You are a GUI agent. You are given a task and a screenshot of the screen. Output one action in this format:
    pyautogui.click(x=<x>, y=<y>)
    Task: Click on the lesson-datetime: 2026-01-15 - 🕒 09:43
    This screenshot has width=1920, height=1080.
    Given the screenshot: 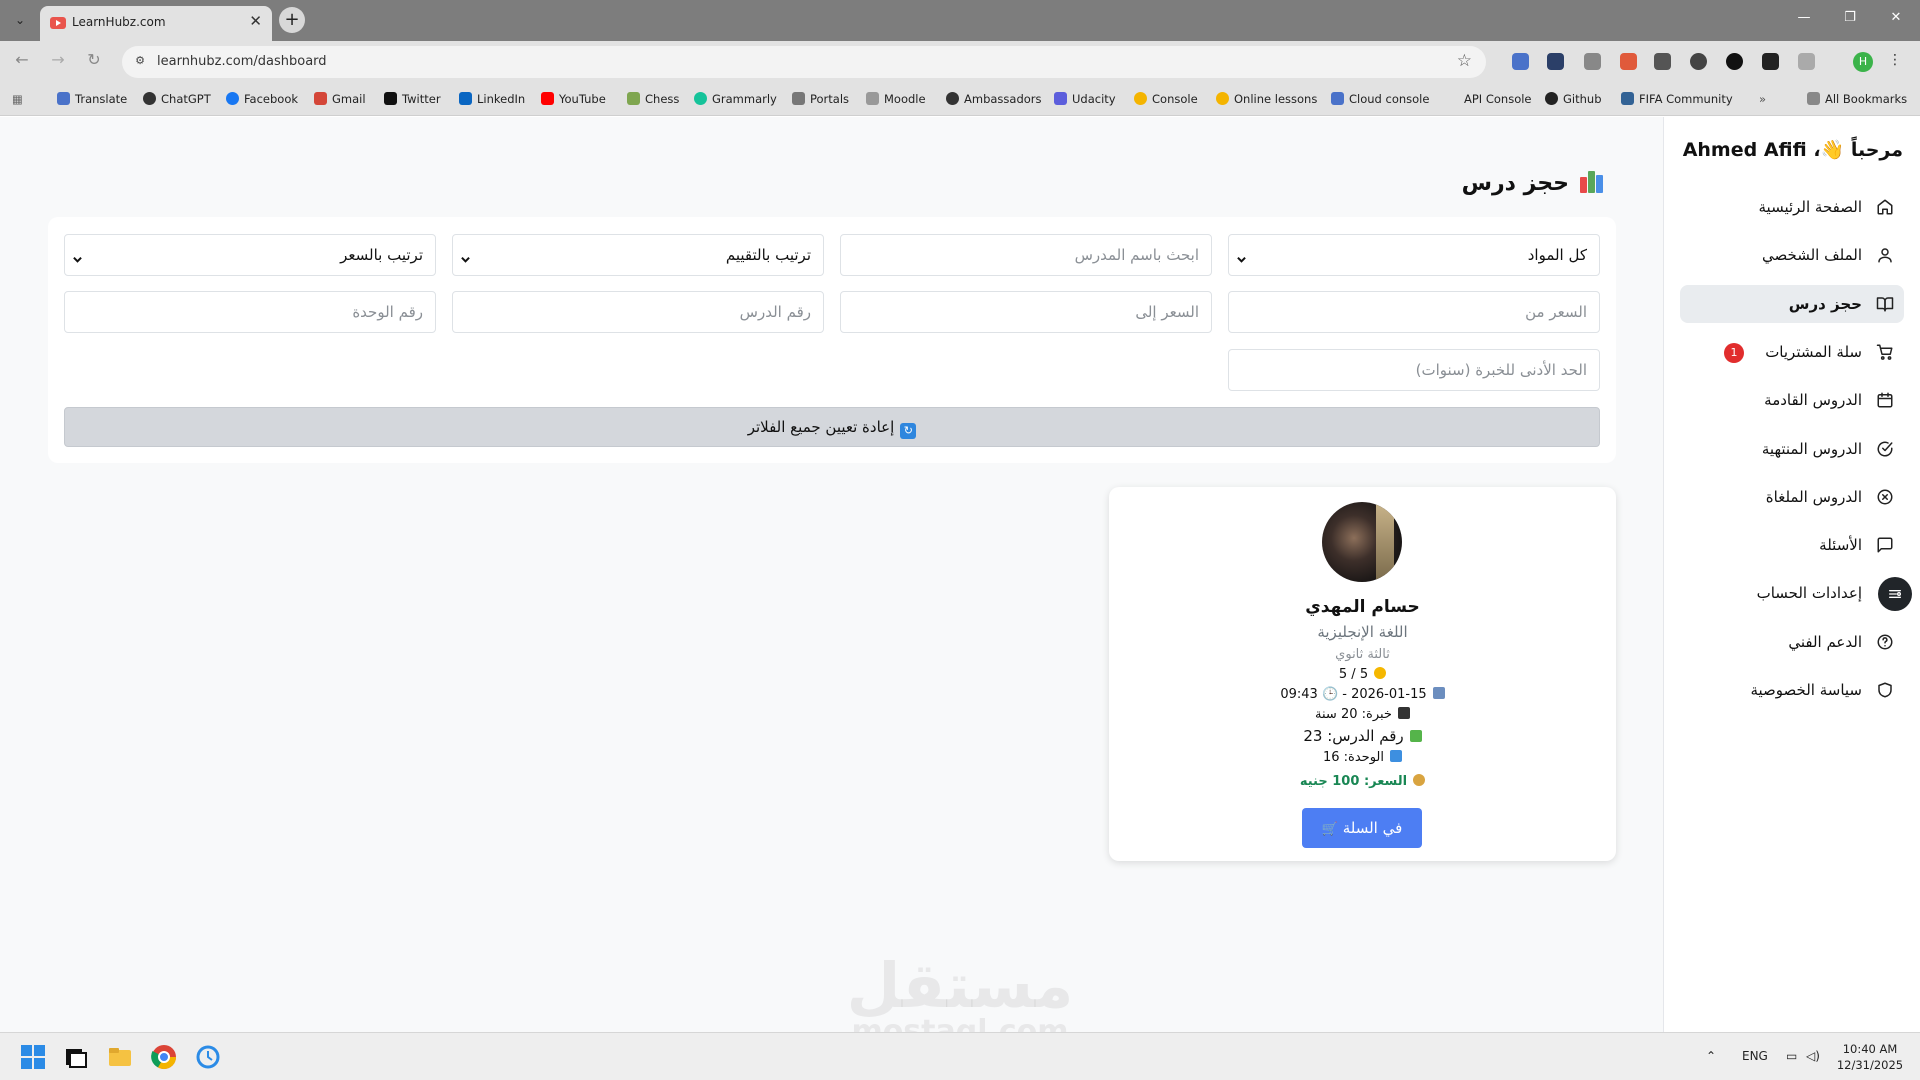 What is the action you would take?
    pyautogui.click(x=1362, y=694)
    